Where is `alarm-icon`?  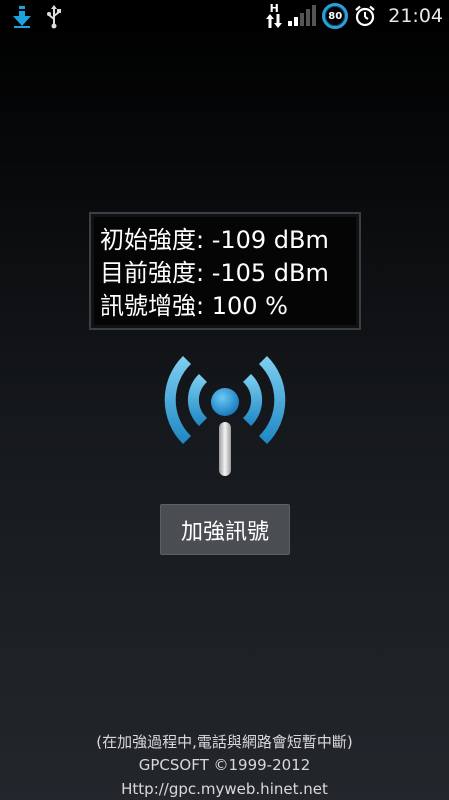 alarm-icon is located at coordinates (365, 16).